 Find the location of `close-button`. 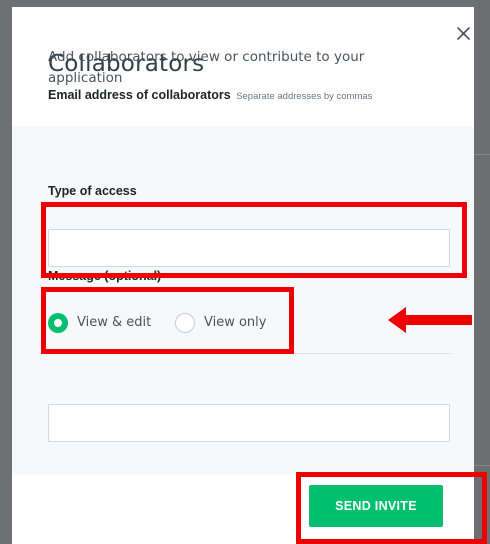

close-button is located at coordinates (464, 34).